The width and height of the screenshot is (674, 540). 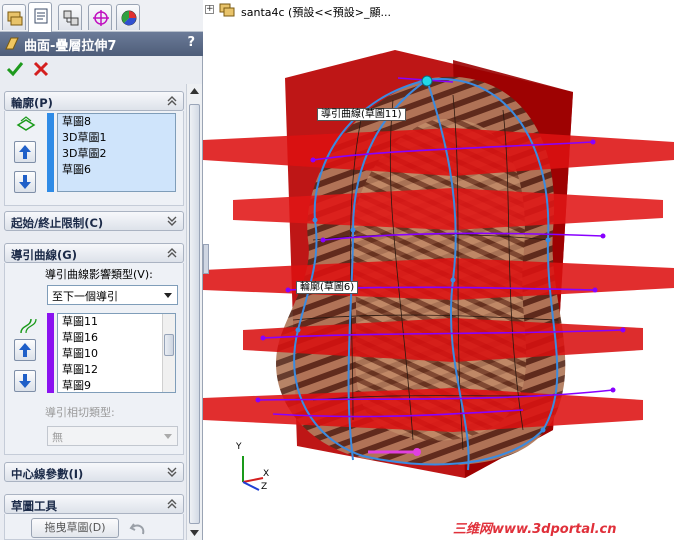 I want to click on section-header-profile: 輪廓(P), so click(x=94, y=101).